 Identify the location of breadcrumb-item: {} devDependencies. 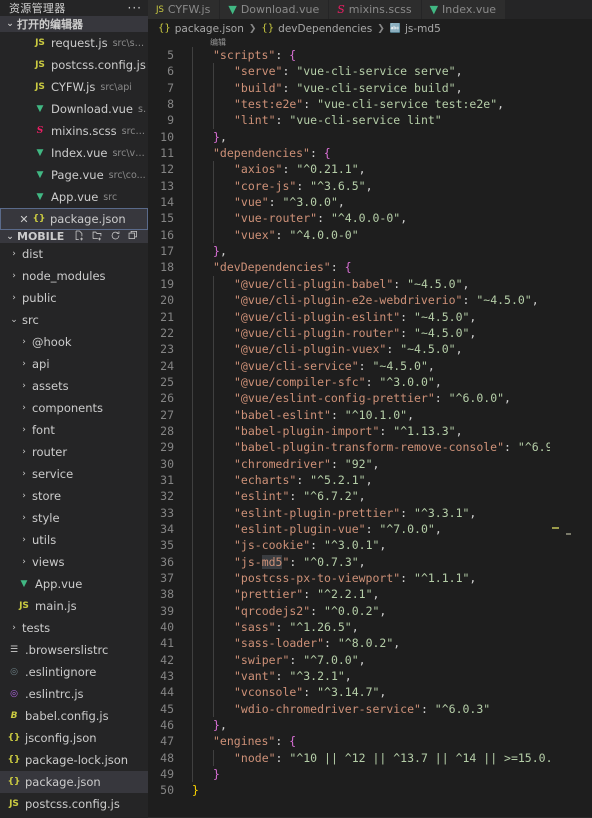
(316, 29).